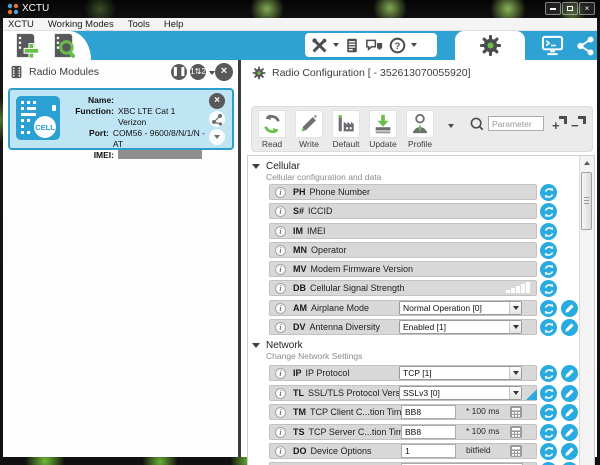 The image size is (600, 465). Describe the element at coordinates (139, 24) in the screenshot. I see `menu-tools: Tools` at that location.